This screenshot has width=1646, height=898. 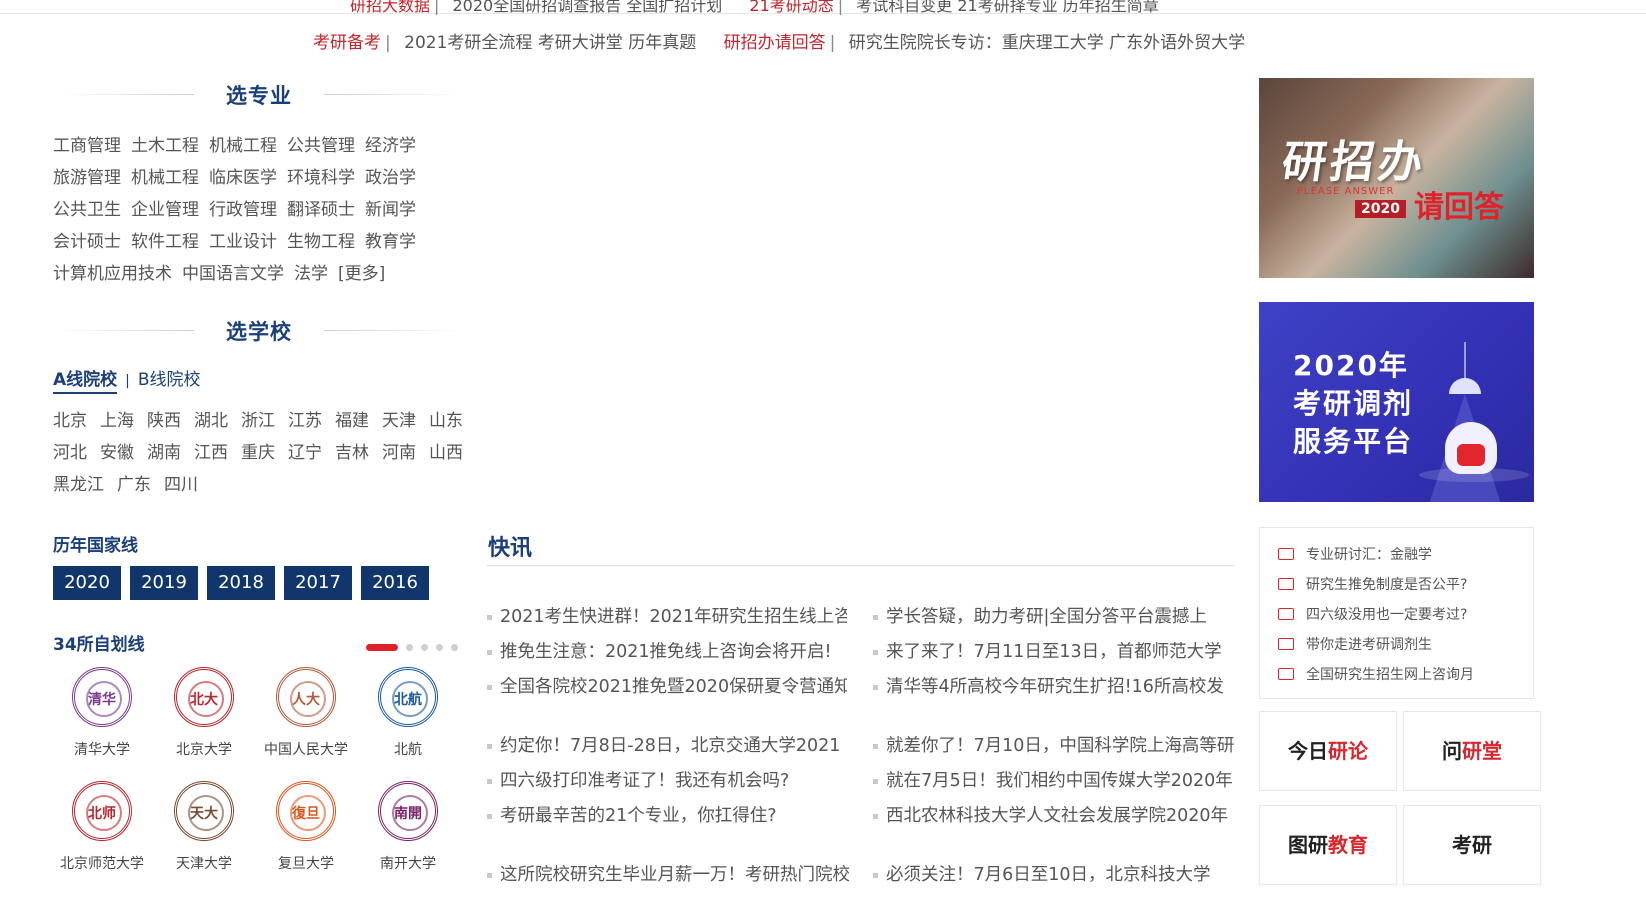 What do you see at coordinates (117, 274) in the screenshot?
I see `major-link: 计算机应用技术` at bounding box center [117, 274].